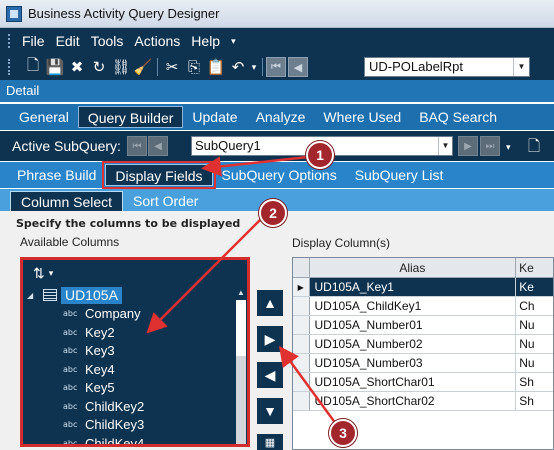 The width and height of the screenshot is (554, 450). I want to click on scrollbar-track, so click(241, 400).